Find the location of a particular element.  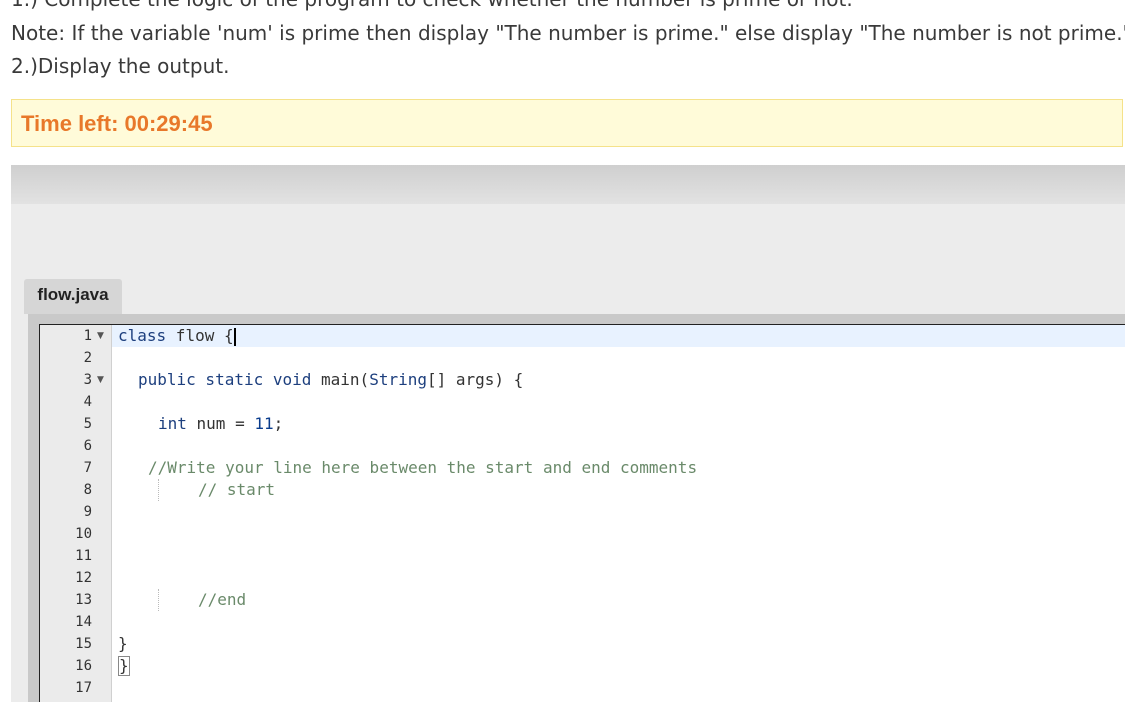

line-number: 12 is located at coordinates (83, 578).